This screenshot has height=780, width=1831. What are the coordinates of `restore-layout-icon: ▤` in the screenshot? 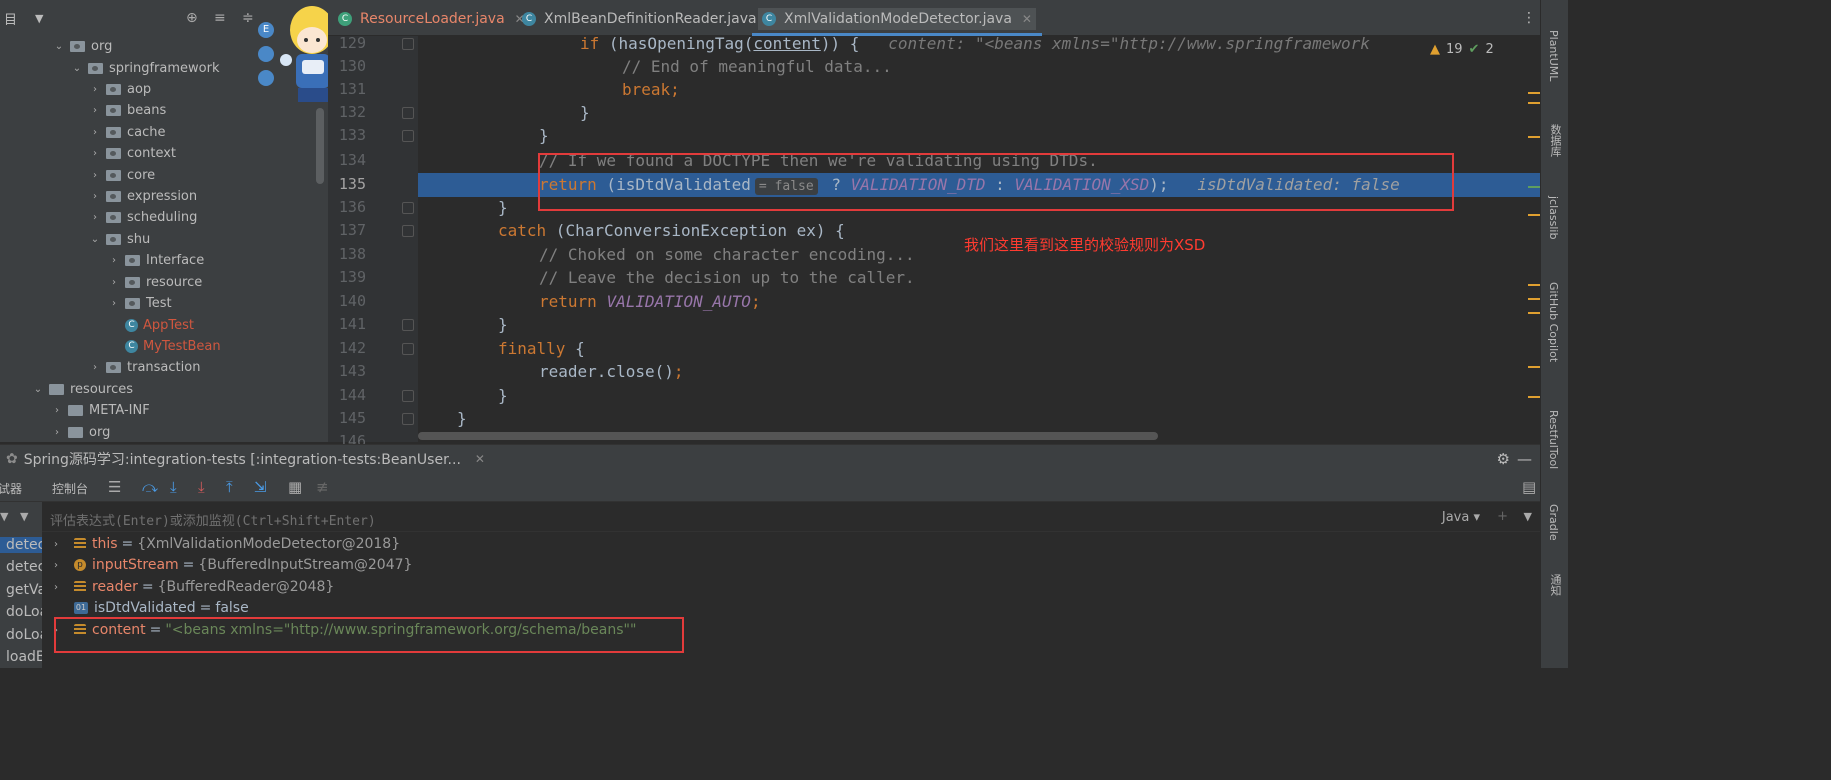 It's located at (1529, 487).